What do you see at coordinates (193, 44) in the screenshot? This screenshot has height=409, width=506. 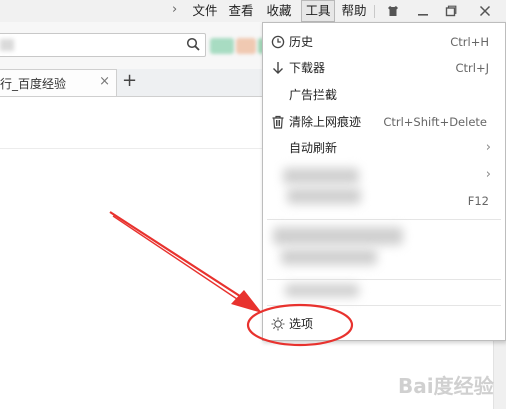 I see `search-icon` at bounding box center [193, 44].